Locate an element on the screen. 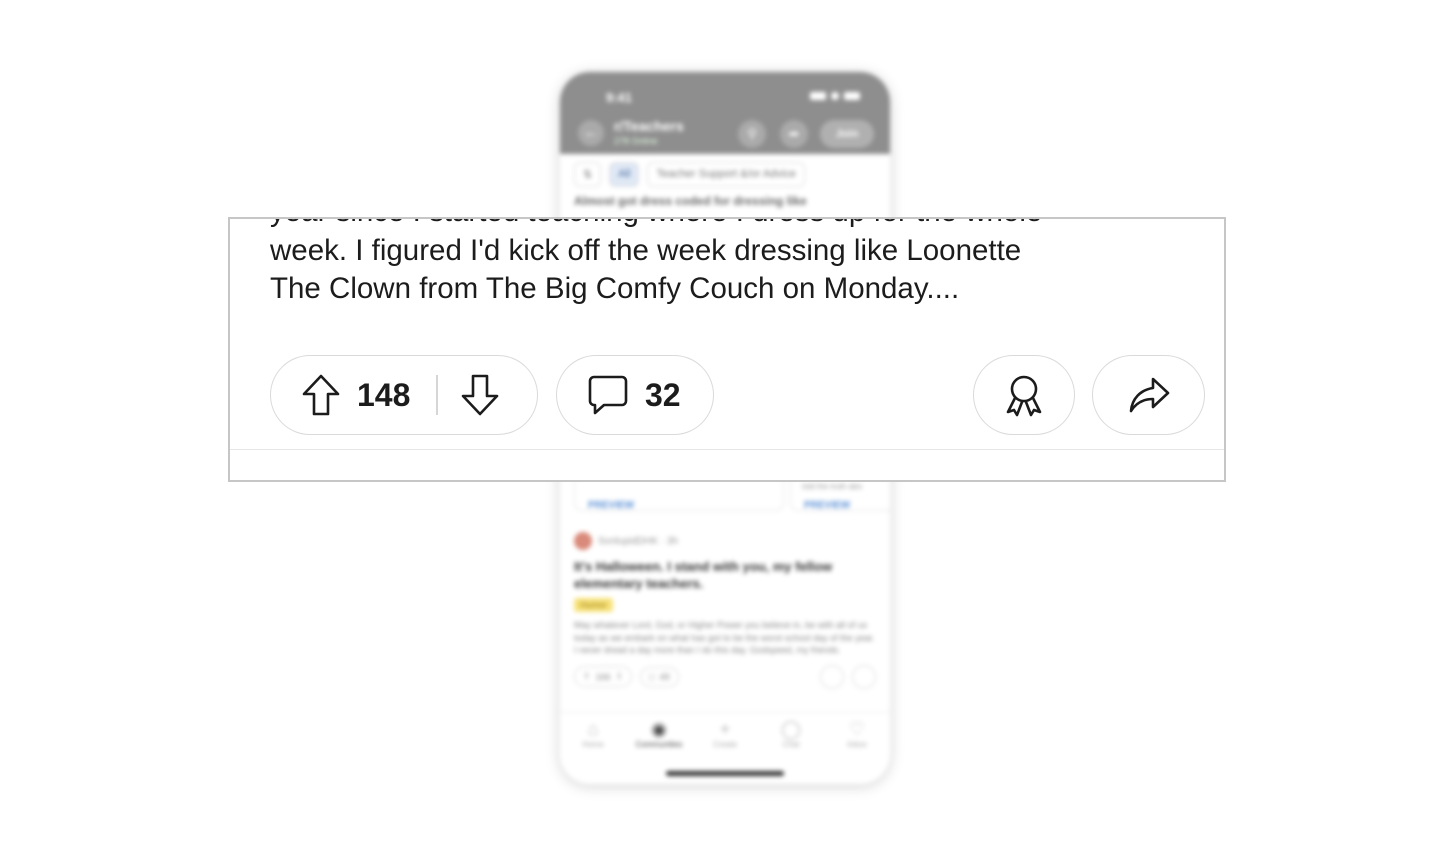 This screenshot has height=854, width=1450. post-actions: ⇧ 166 ⇩ □ 49 is located at coordinates (725, 676).